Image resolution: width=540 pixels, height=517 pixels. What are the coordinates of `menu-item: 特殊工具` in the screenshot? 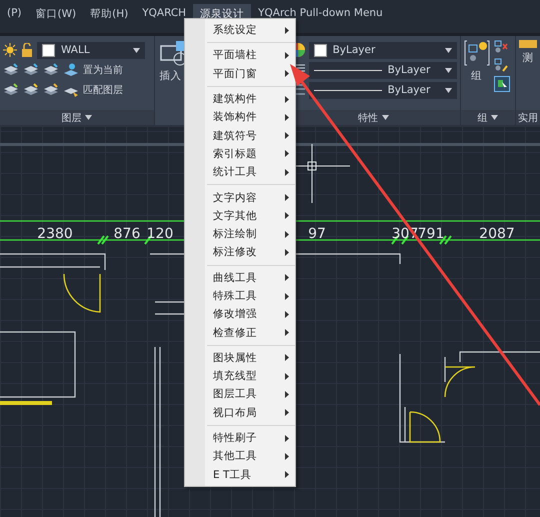 It's located at (240, 296).